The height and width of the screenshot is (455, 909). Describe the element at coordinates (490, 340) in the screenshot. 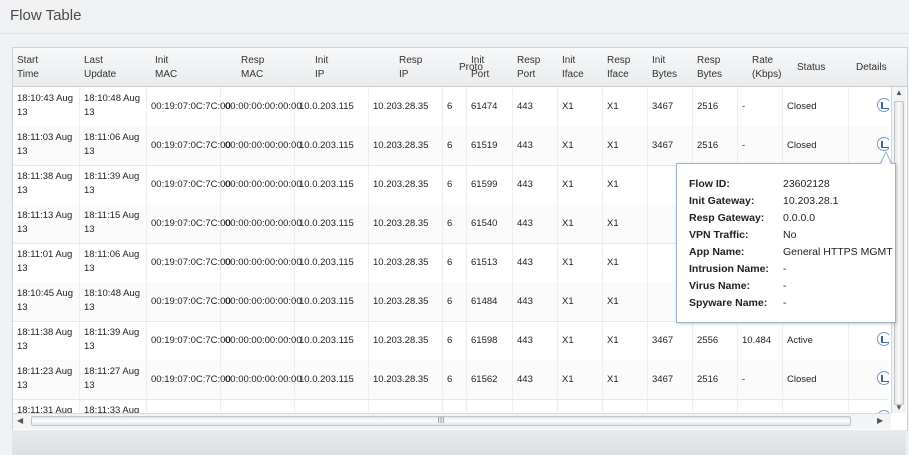

I see `cell-init-port: 61598` at that location.